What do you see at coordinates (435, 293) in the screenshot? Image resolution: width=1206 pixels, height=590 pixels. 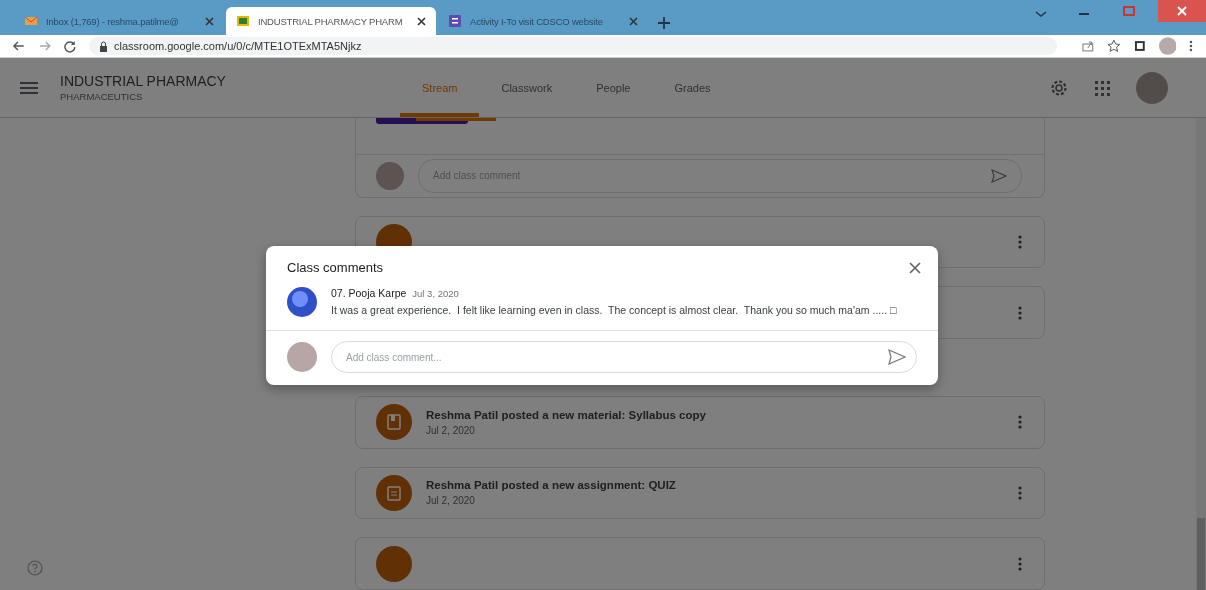 I see `comment-date: Jul 3, 2020` at bounding box center [435, 293].